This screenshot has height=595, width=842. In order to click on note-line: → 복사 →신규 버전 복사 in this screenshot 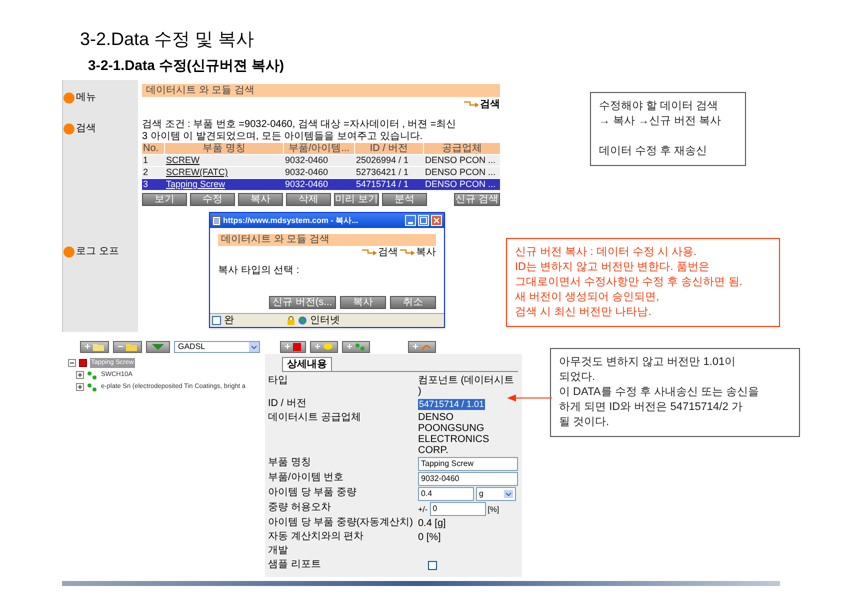, I will do `click(660, 121)`.